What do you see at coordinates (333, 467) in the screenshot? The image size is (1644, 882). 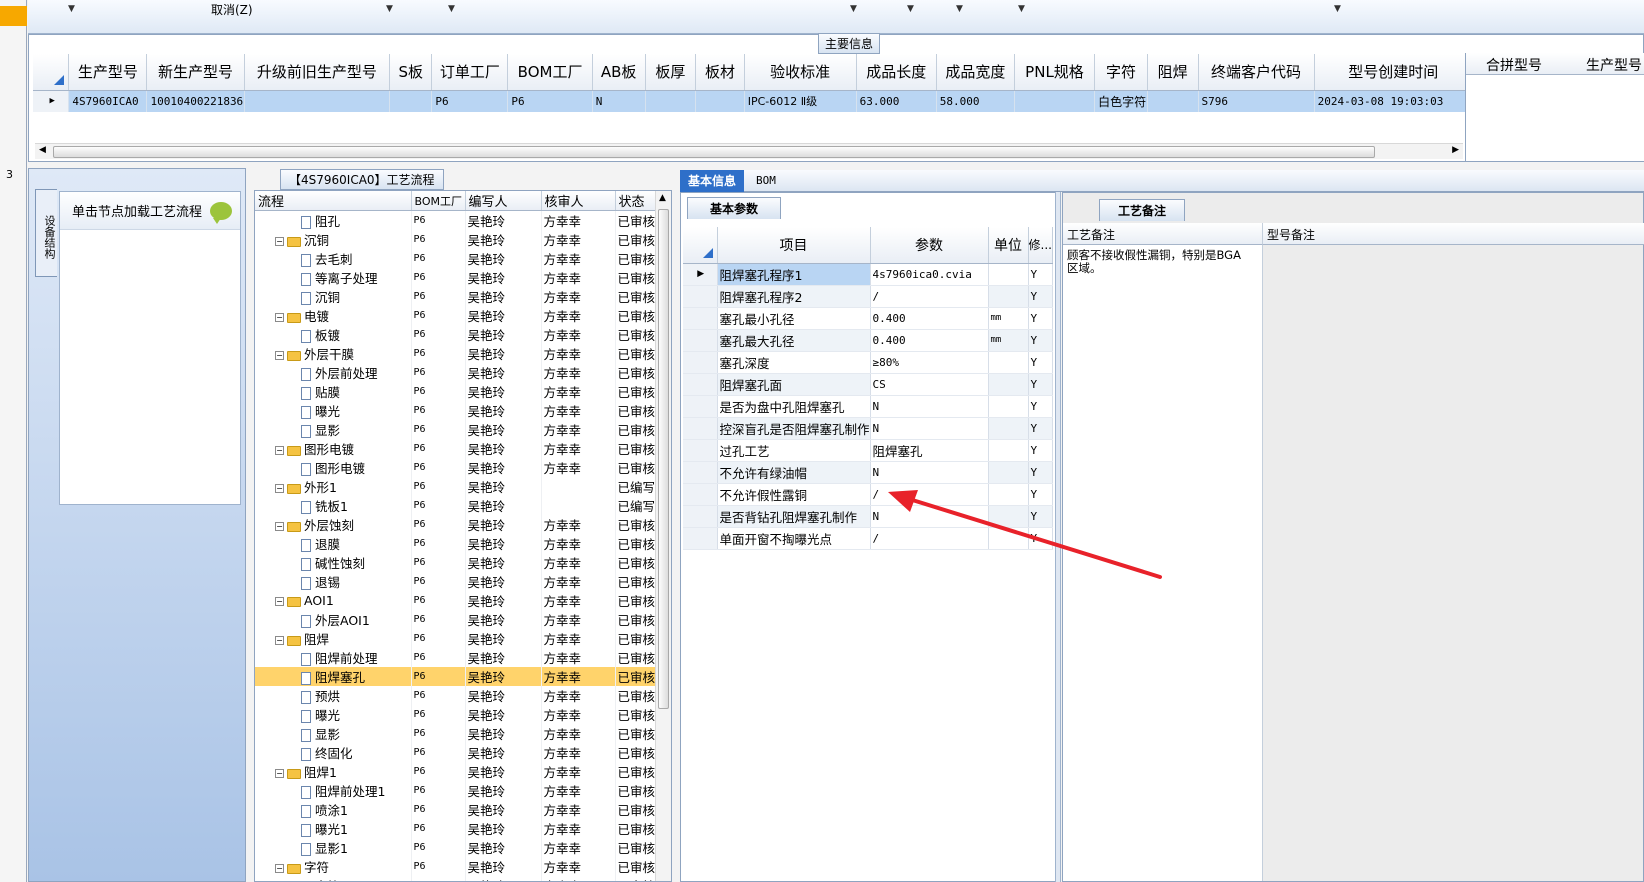 I see `tree-node: 图形电镀` at bounding box center [333, 467].